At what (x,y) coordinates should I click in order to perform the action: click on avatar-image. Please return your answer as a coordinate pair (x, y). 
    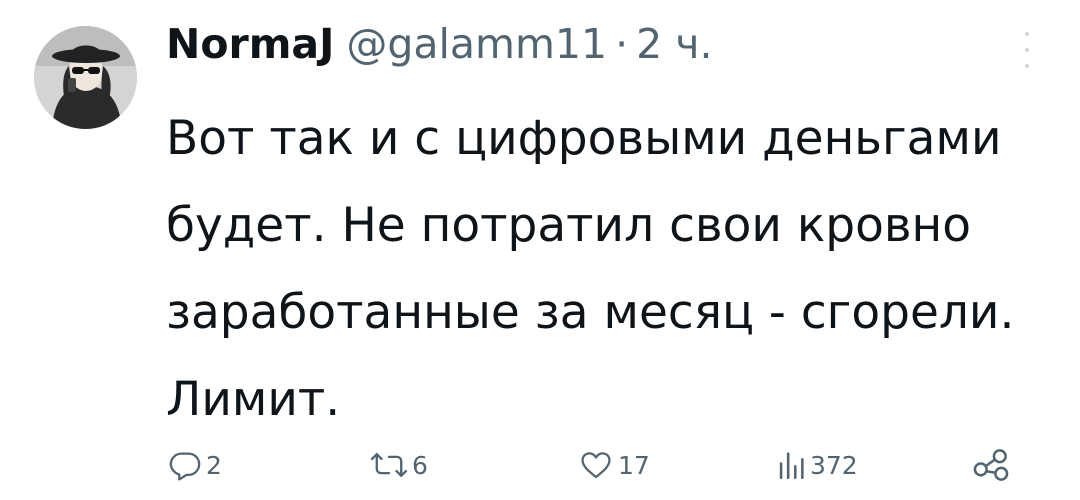
    Looking at the image, I should click on (85, 77).